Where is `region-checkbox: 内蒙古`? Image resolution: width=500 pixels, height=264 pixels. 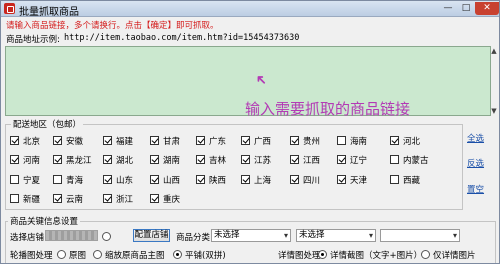 region-checkbox: 内蒙古 is located at coordinates (409, 160).